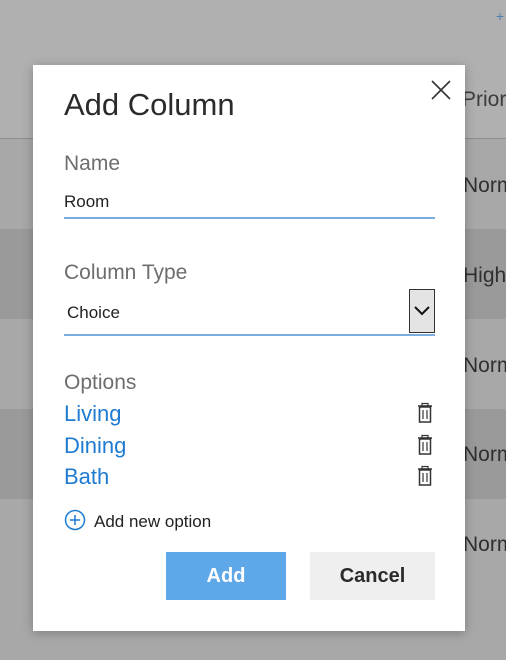 The width and height of the screenshot is (506, 660). What do you see at coordinates (153, 521) in the screenshot?
I see `add-new-option-label: Add new option` at bounding box center [153, 521].